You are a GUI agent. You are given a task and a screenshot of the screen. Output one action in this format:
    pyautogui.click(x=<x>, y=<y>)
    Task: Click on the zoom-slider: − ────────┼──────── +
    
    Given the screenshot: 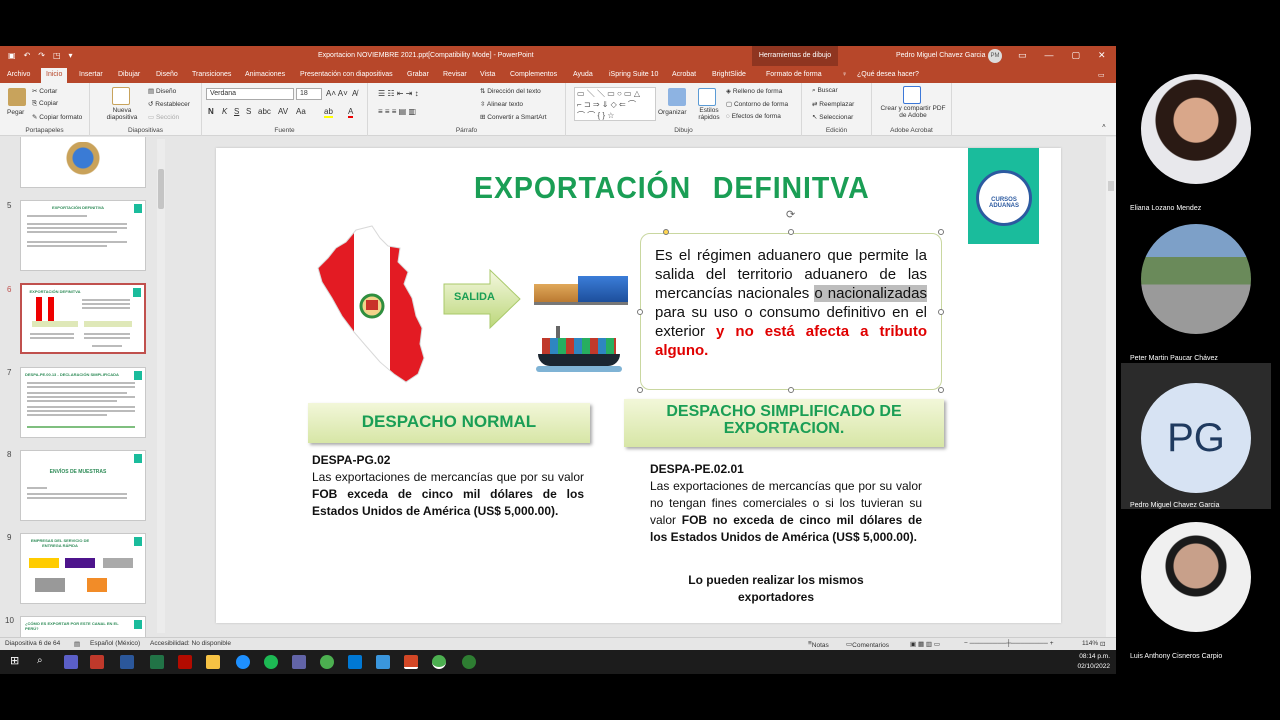 What is the action you would take?
    pyautogui.click(x=1009, y=643)
    